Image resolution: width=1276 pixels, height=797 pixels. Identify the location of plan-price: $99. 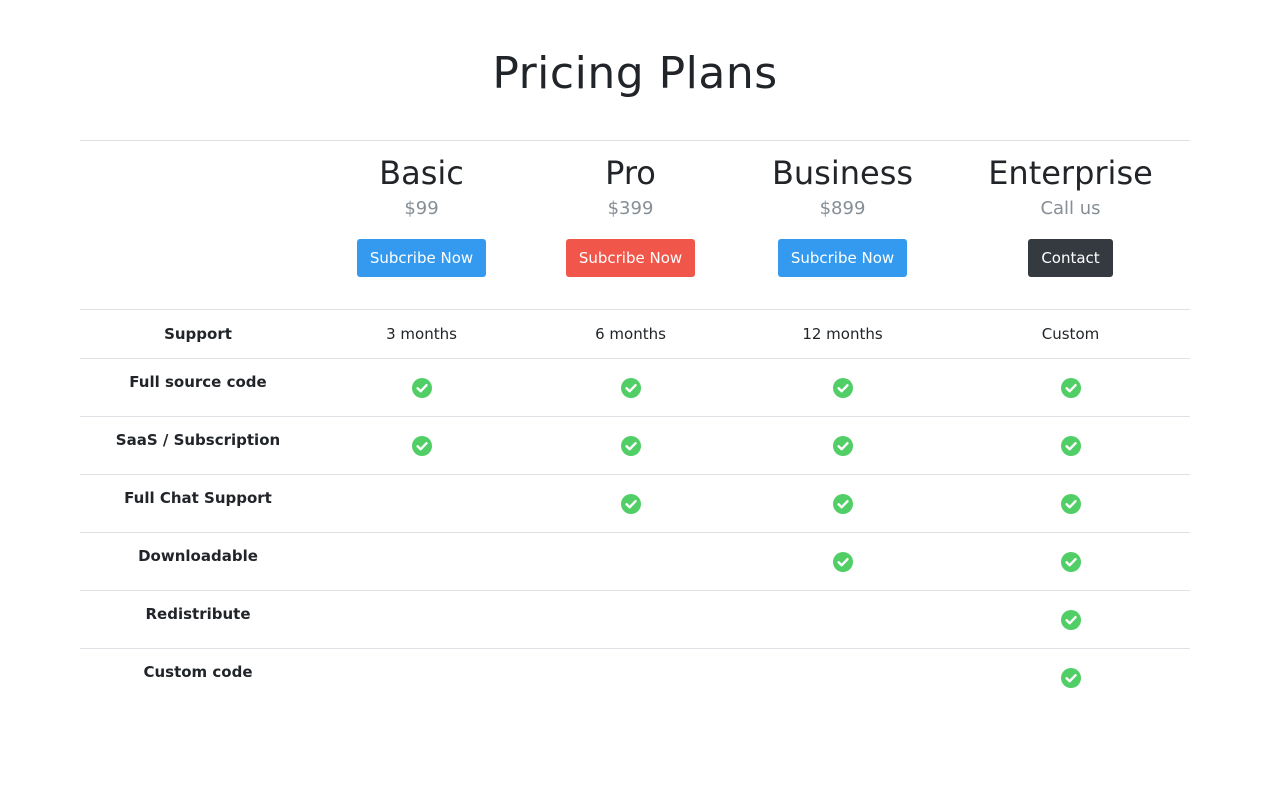
(421, 208).